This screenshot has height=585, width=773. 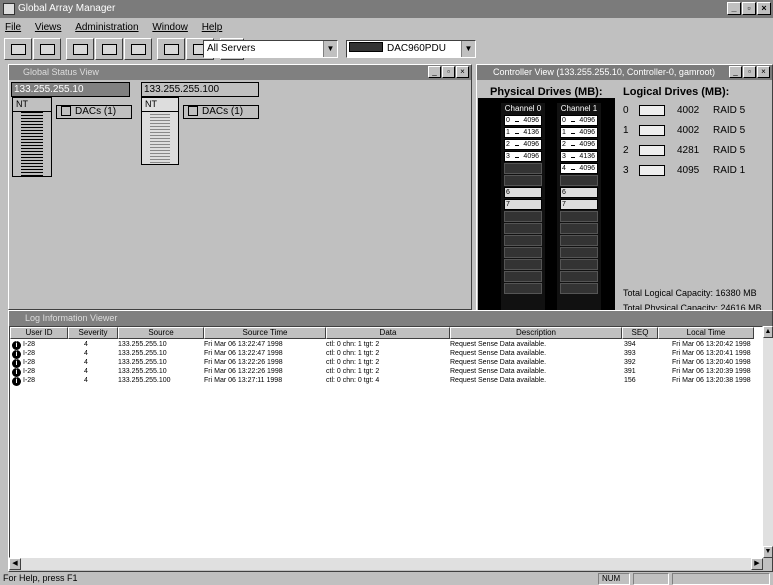 I want to click on toolbar: ? All Servers▼ DAC960PDU▼, so click(x=386, y=49).